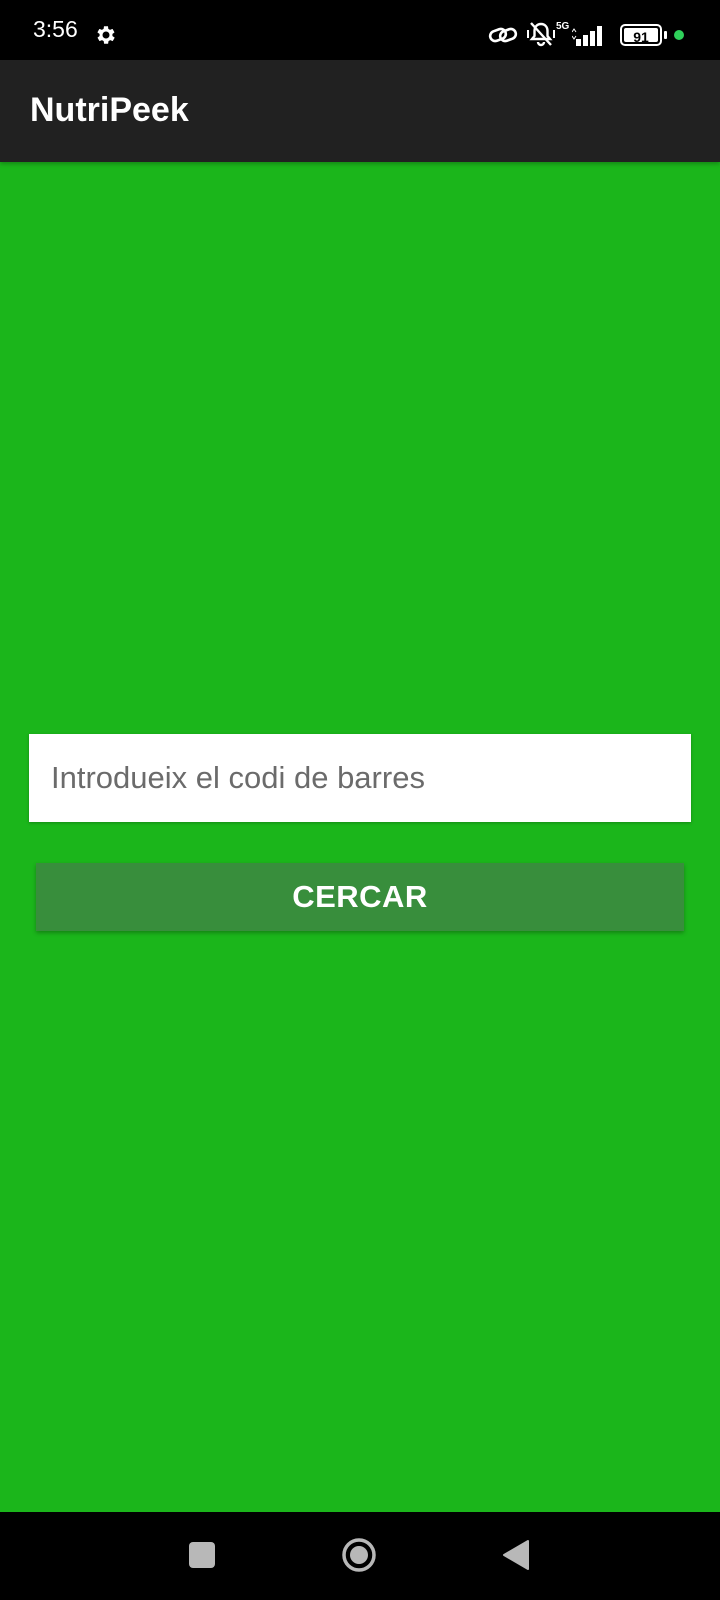  Describe the element at coordinates (516, 1555) in the screenshot. I see `back-icon` at that location.